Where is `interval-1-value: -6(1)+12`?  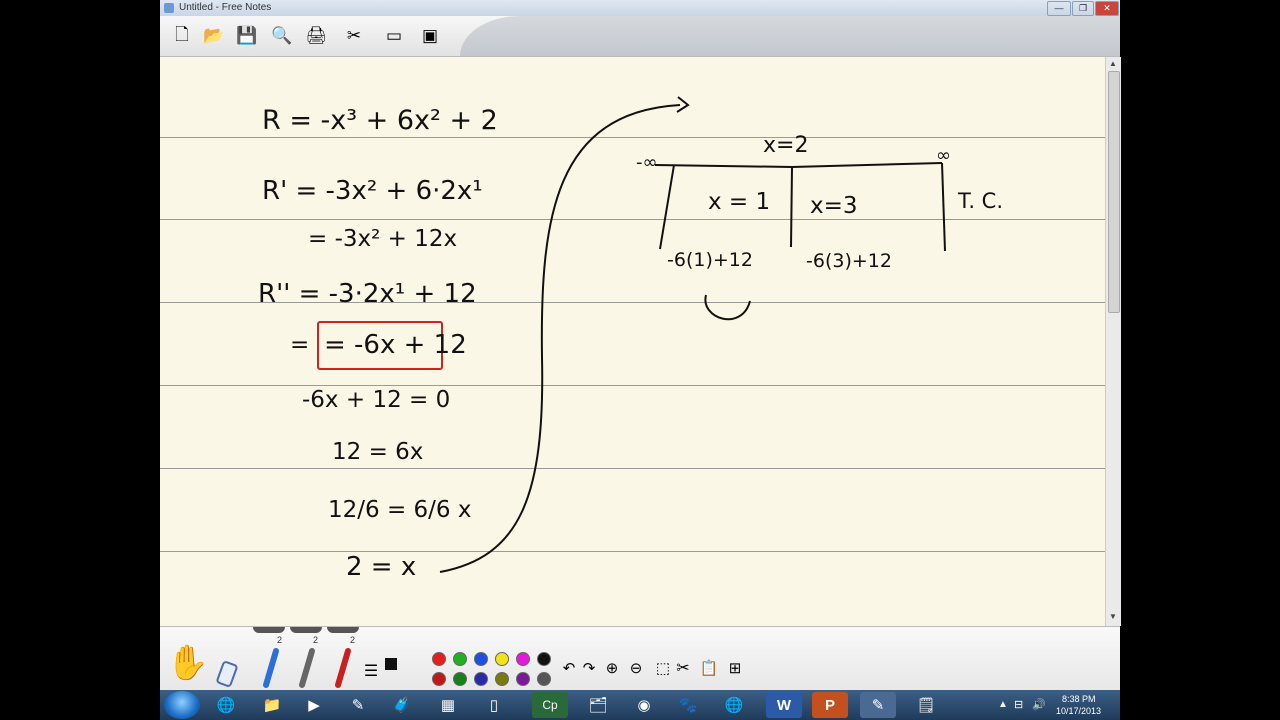
interval-1-value: -6(1)+12 is located at coordinates (710, 260).